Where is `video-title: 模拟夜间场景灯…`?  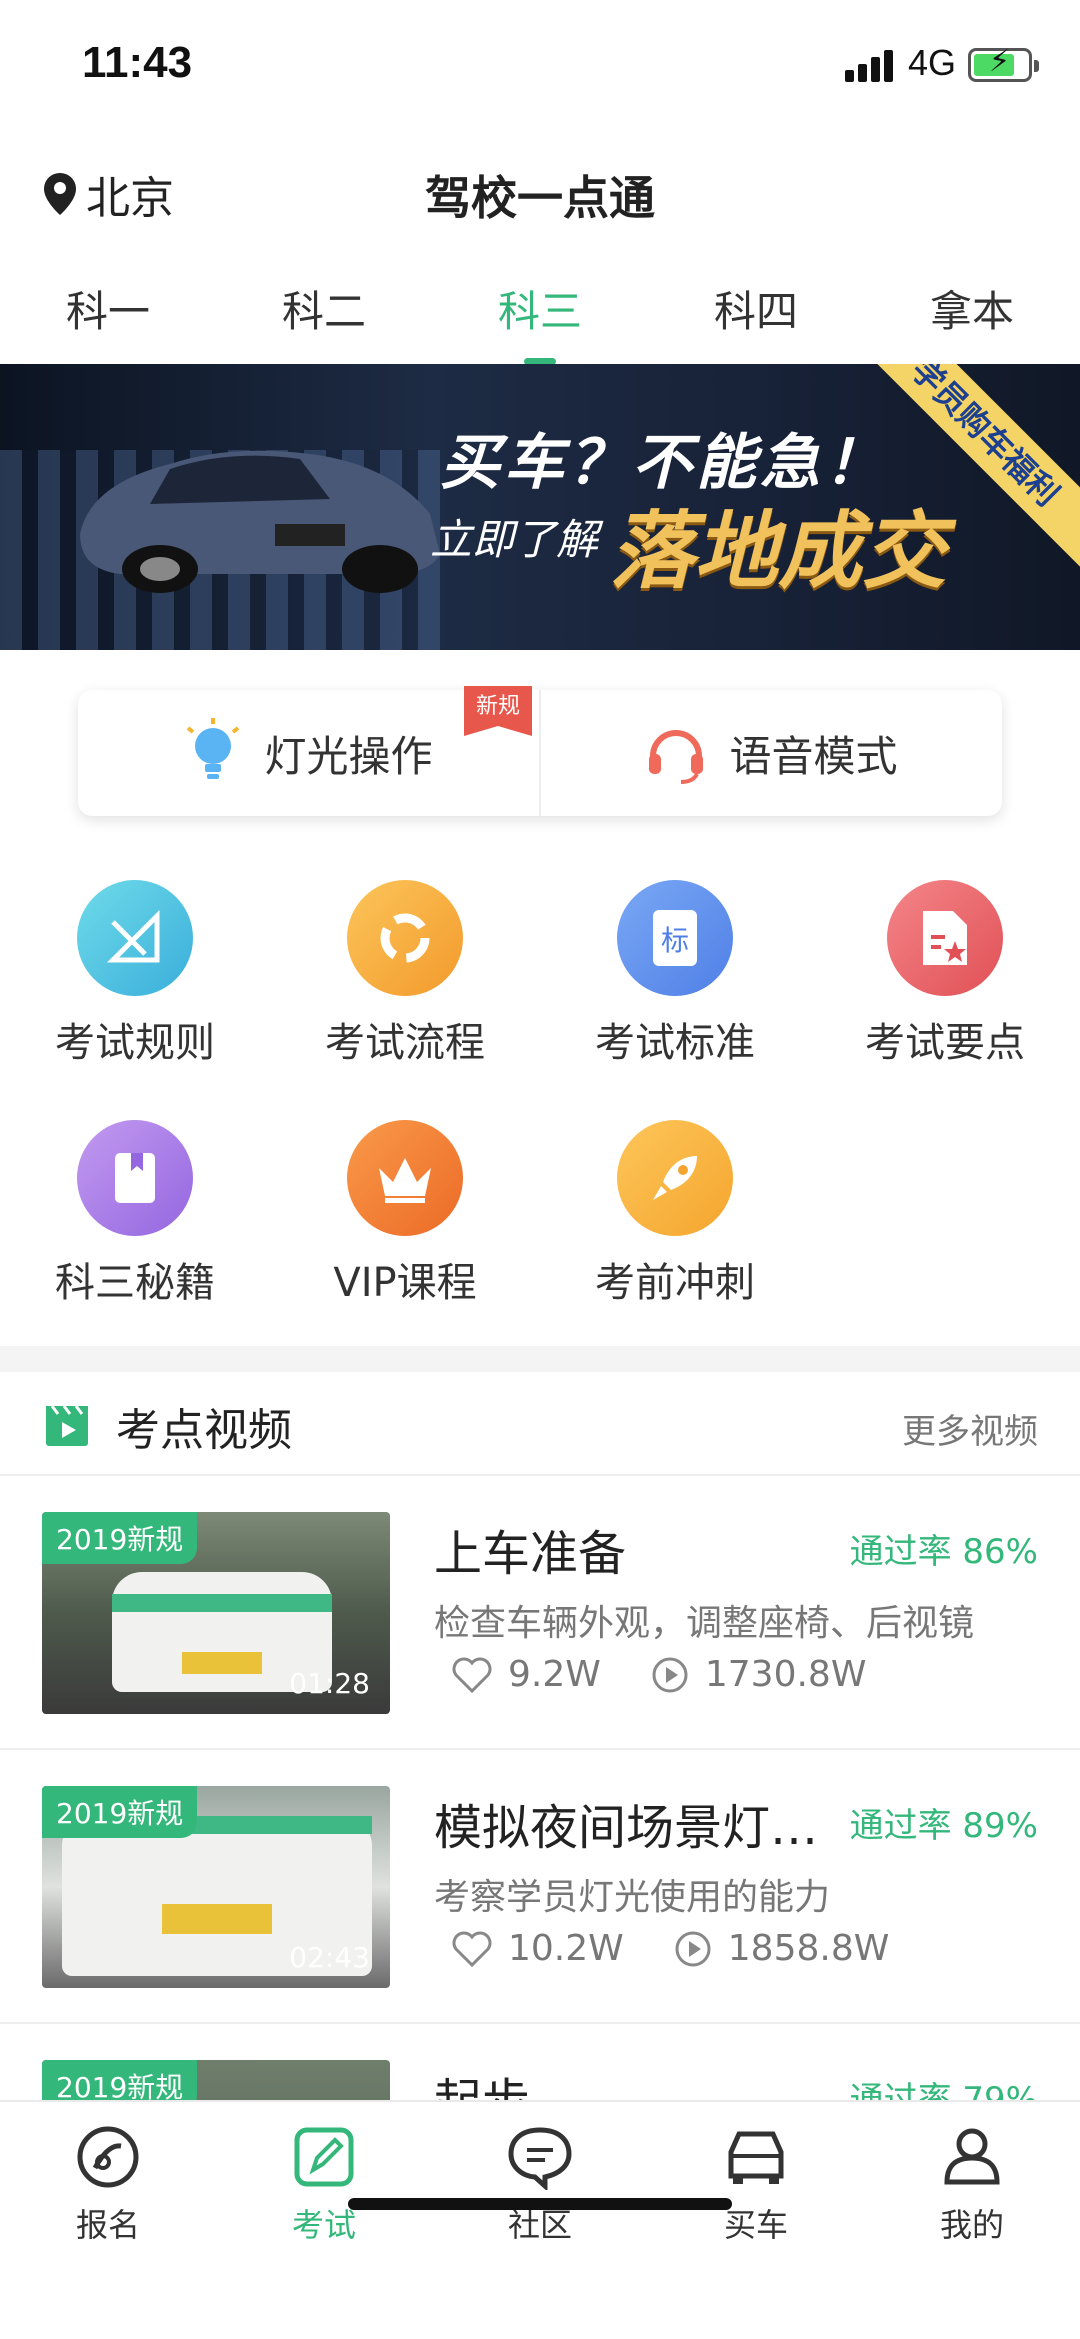
video-title: 模拟夜间场景灯… is located at coordinates (626, 1828).